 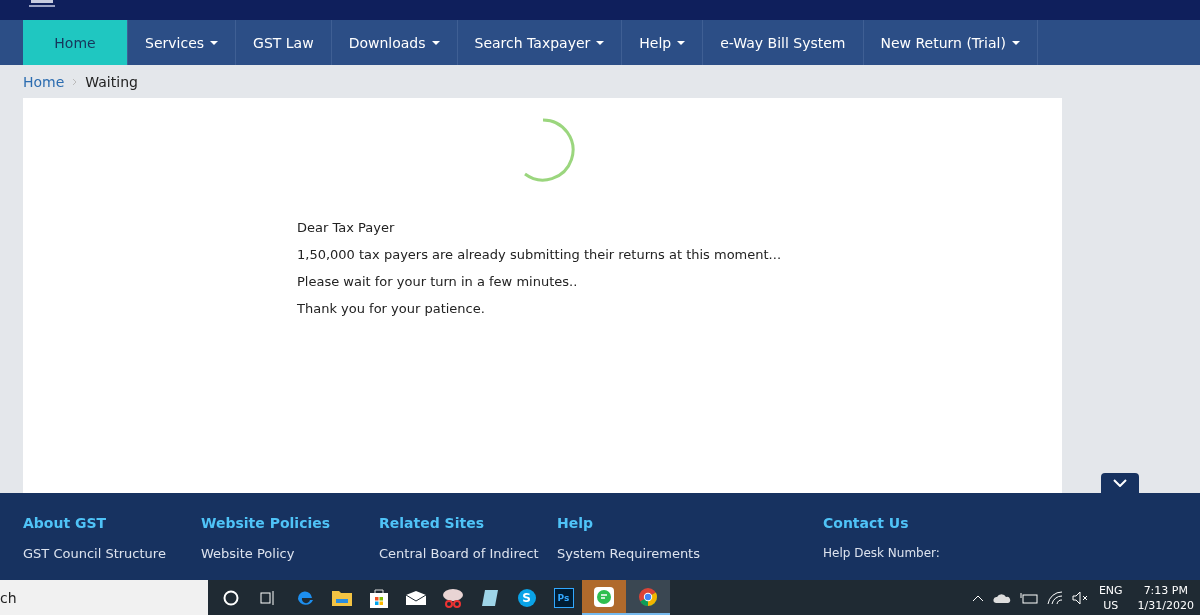 I want to click on footer-heading: Contact Us, so click(x=866, y=523).